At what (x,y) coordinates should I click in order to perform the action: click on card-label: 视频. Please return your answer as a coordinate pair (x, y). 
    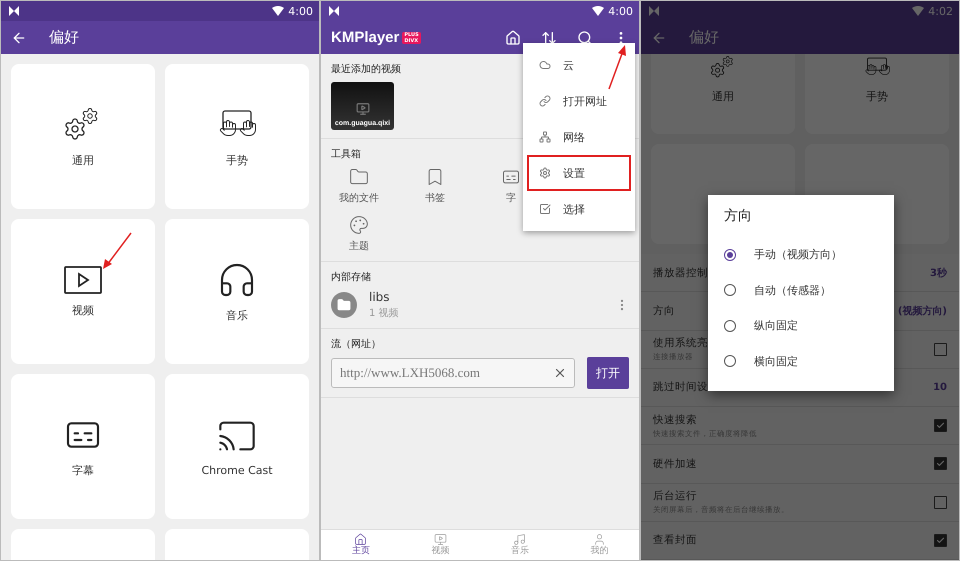
    Looking at the image, I should click on (83, 310).